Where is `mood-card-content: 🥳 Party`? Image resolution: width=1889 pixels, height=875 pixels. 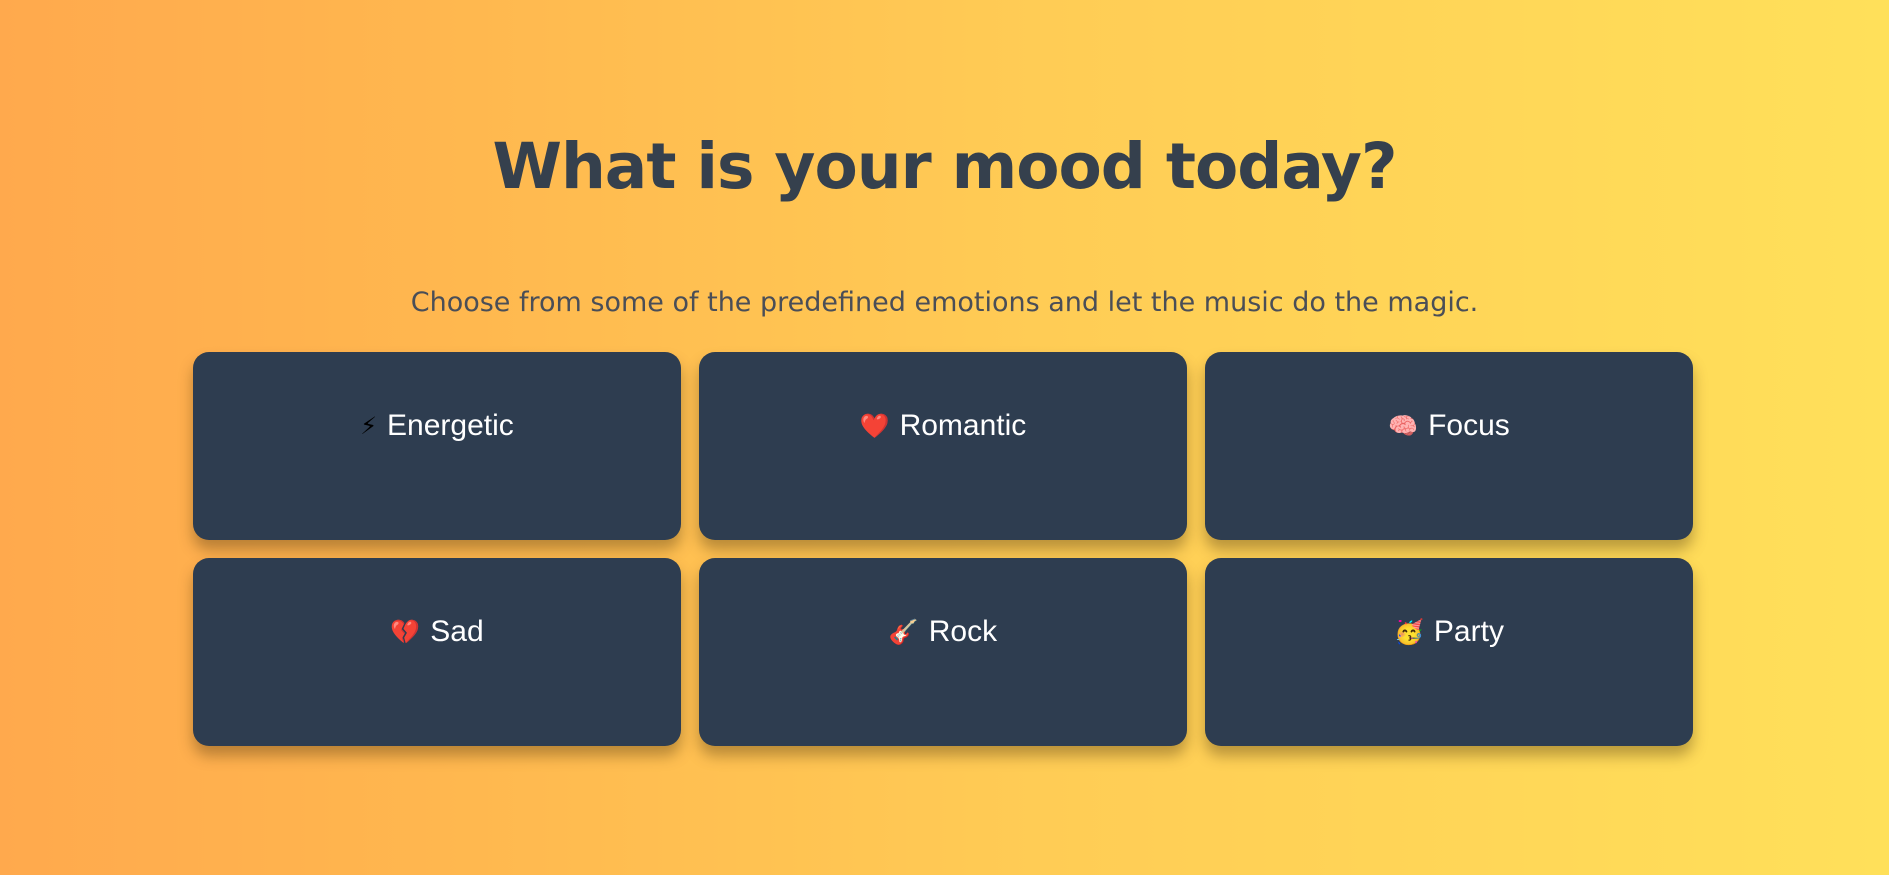
mood-card-content: 🥳 Party is located at coordinates (1449, 632).